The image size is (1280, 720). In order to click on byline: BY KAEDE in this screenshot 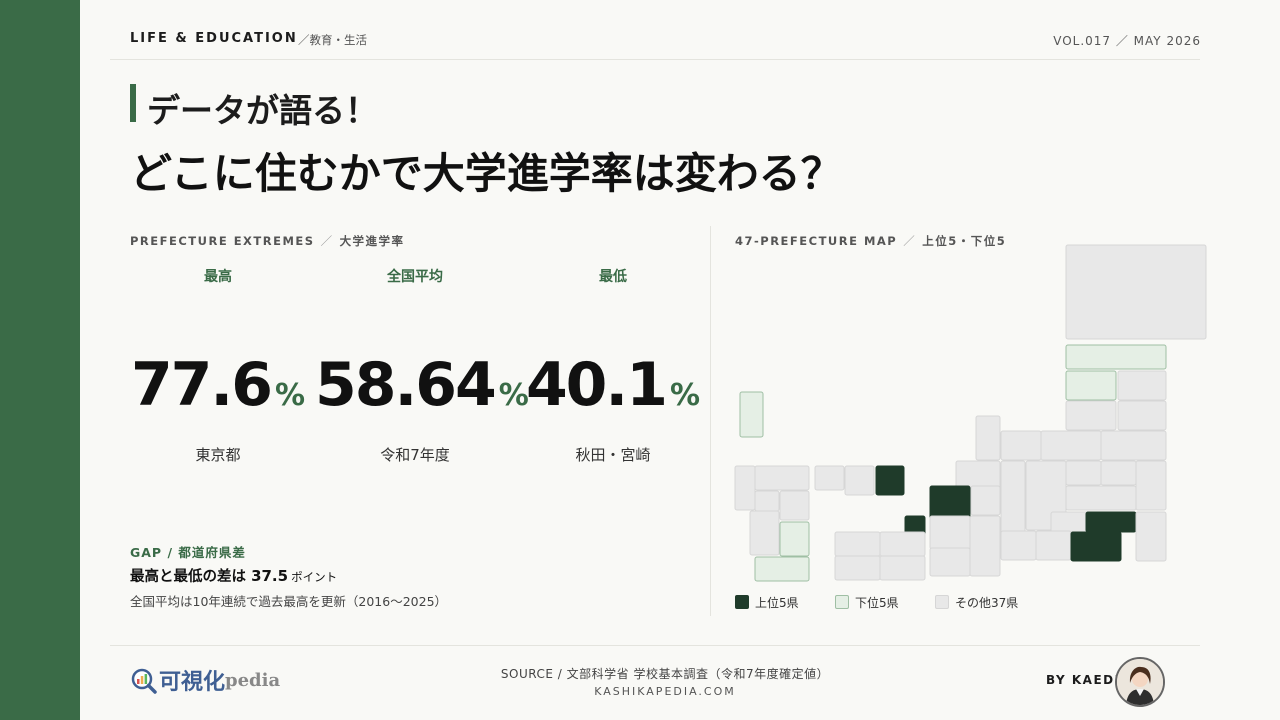, I will do `click(1085, 680)`.